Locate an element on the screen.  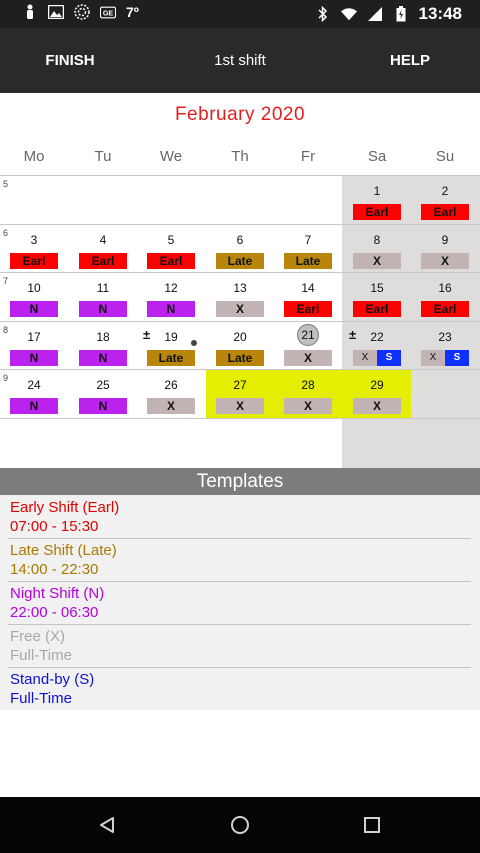
weekday-tu: Tu is located at coordinates (103, 156).